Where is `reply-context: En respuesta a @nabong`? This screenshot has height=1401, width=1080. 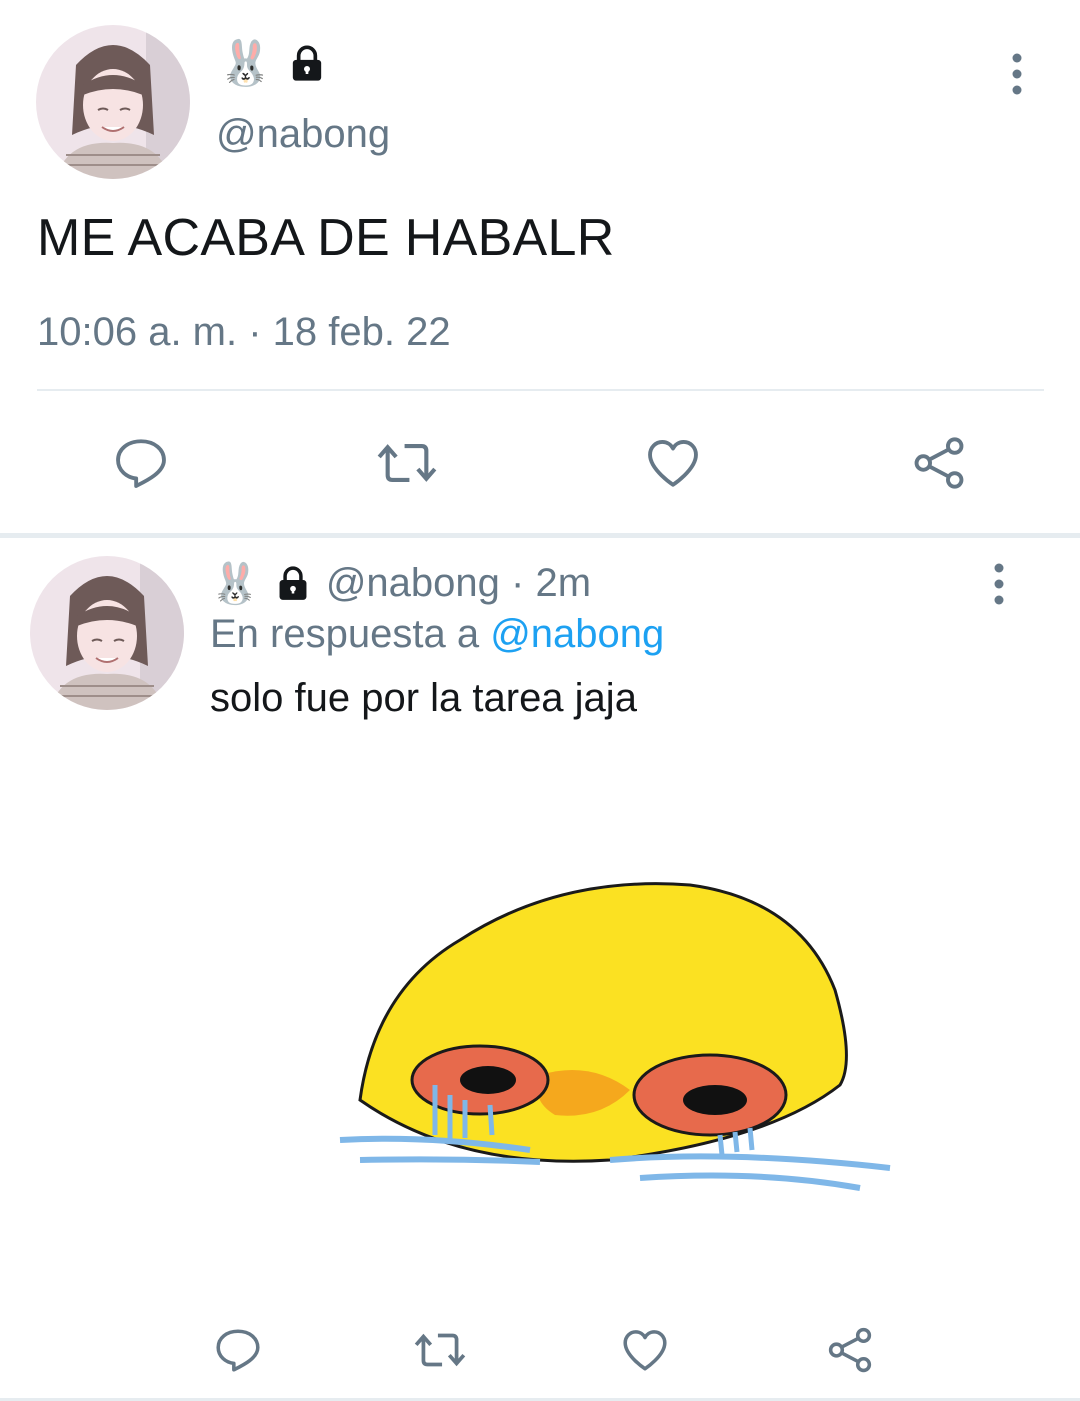 reply-context: En respuesta a @nabong is located at coordinates (437, 634).